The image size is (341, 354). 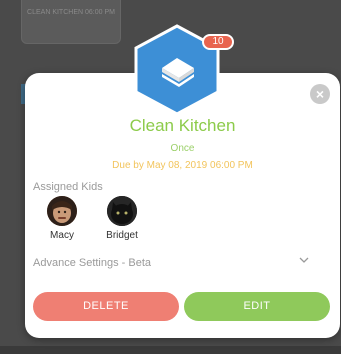 I want to click on delete-button: DELETE, so click(x=106, y=306).